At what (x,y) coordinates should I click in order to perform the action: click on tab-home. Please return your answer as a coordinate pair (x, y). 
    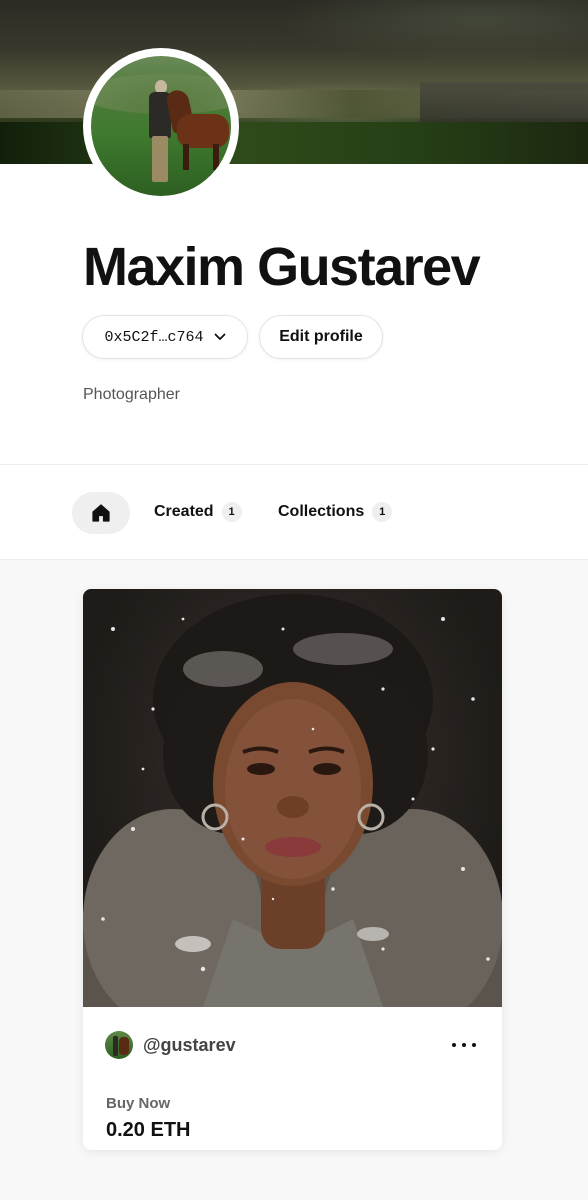
    Looking at the image, I should click on (101, 513).